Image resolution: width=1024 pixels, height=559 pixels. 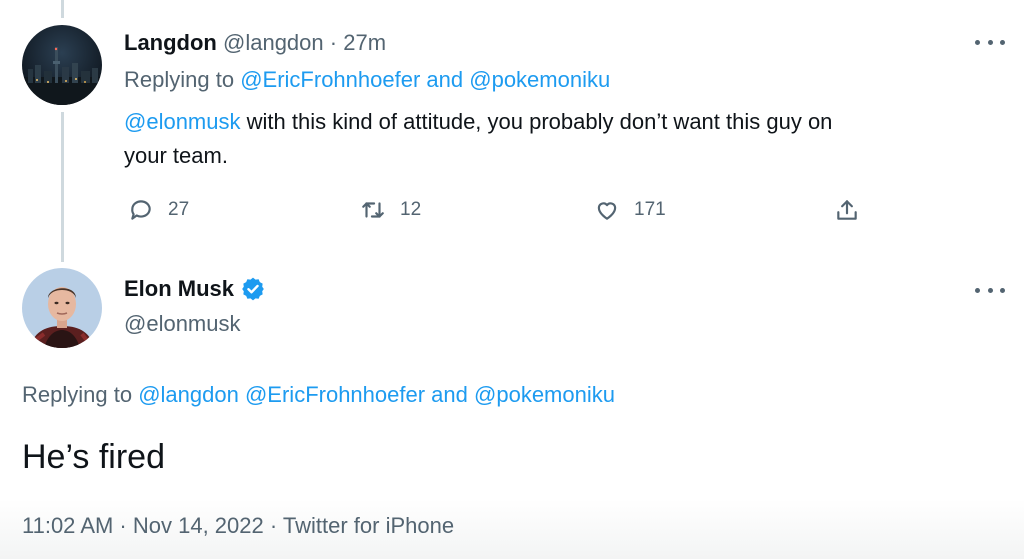 I want to click on share-icon, so click(x=847, y=210).